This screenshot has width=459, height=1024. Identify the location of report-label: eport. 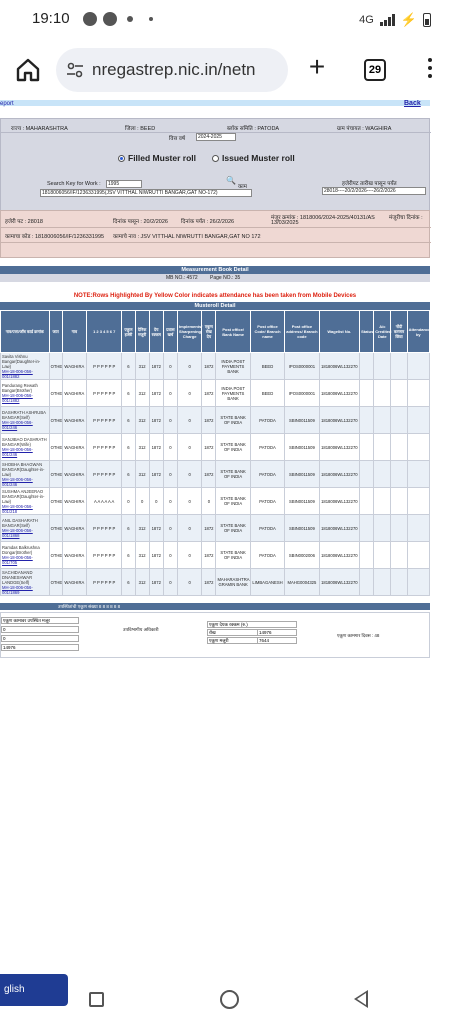
(7, 104).